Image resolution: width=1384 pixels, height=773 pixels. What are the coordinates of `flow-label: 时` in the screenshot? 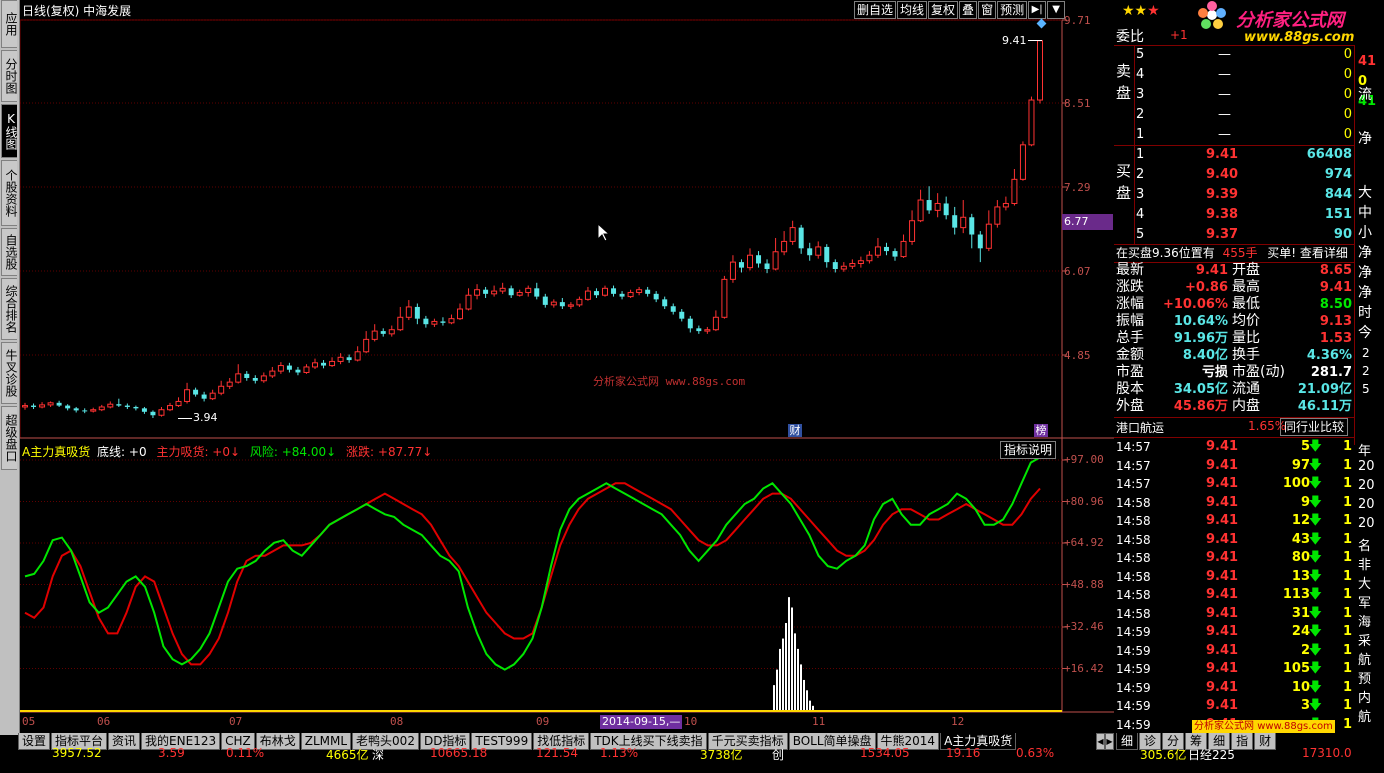 It's located at (1365, 313).